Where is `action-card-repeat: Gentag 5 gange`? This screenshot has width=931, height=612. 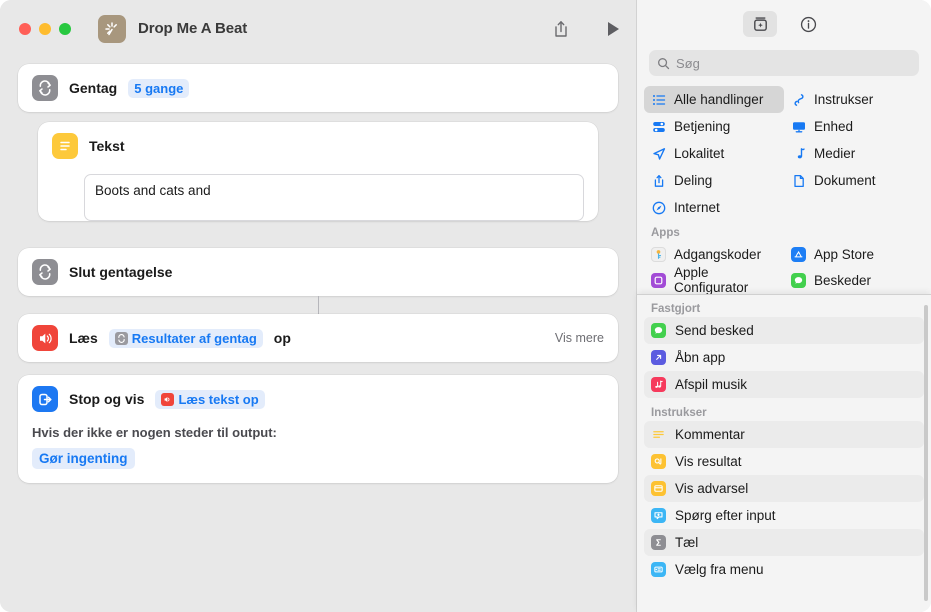 action-card-repeat: Gentag 5 gange is located at coordinates (318, 88).